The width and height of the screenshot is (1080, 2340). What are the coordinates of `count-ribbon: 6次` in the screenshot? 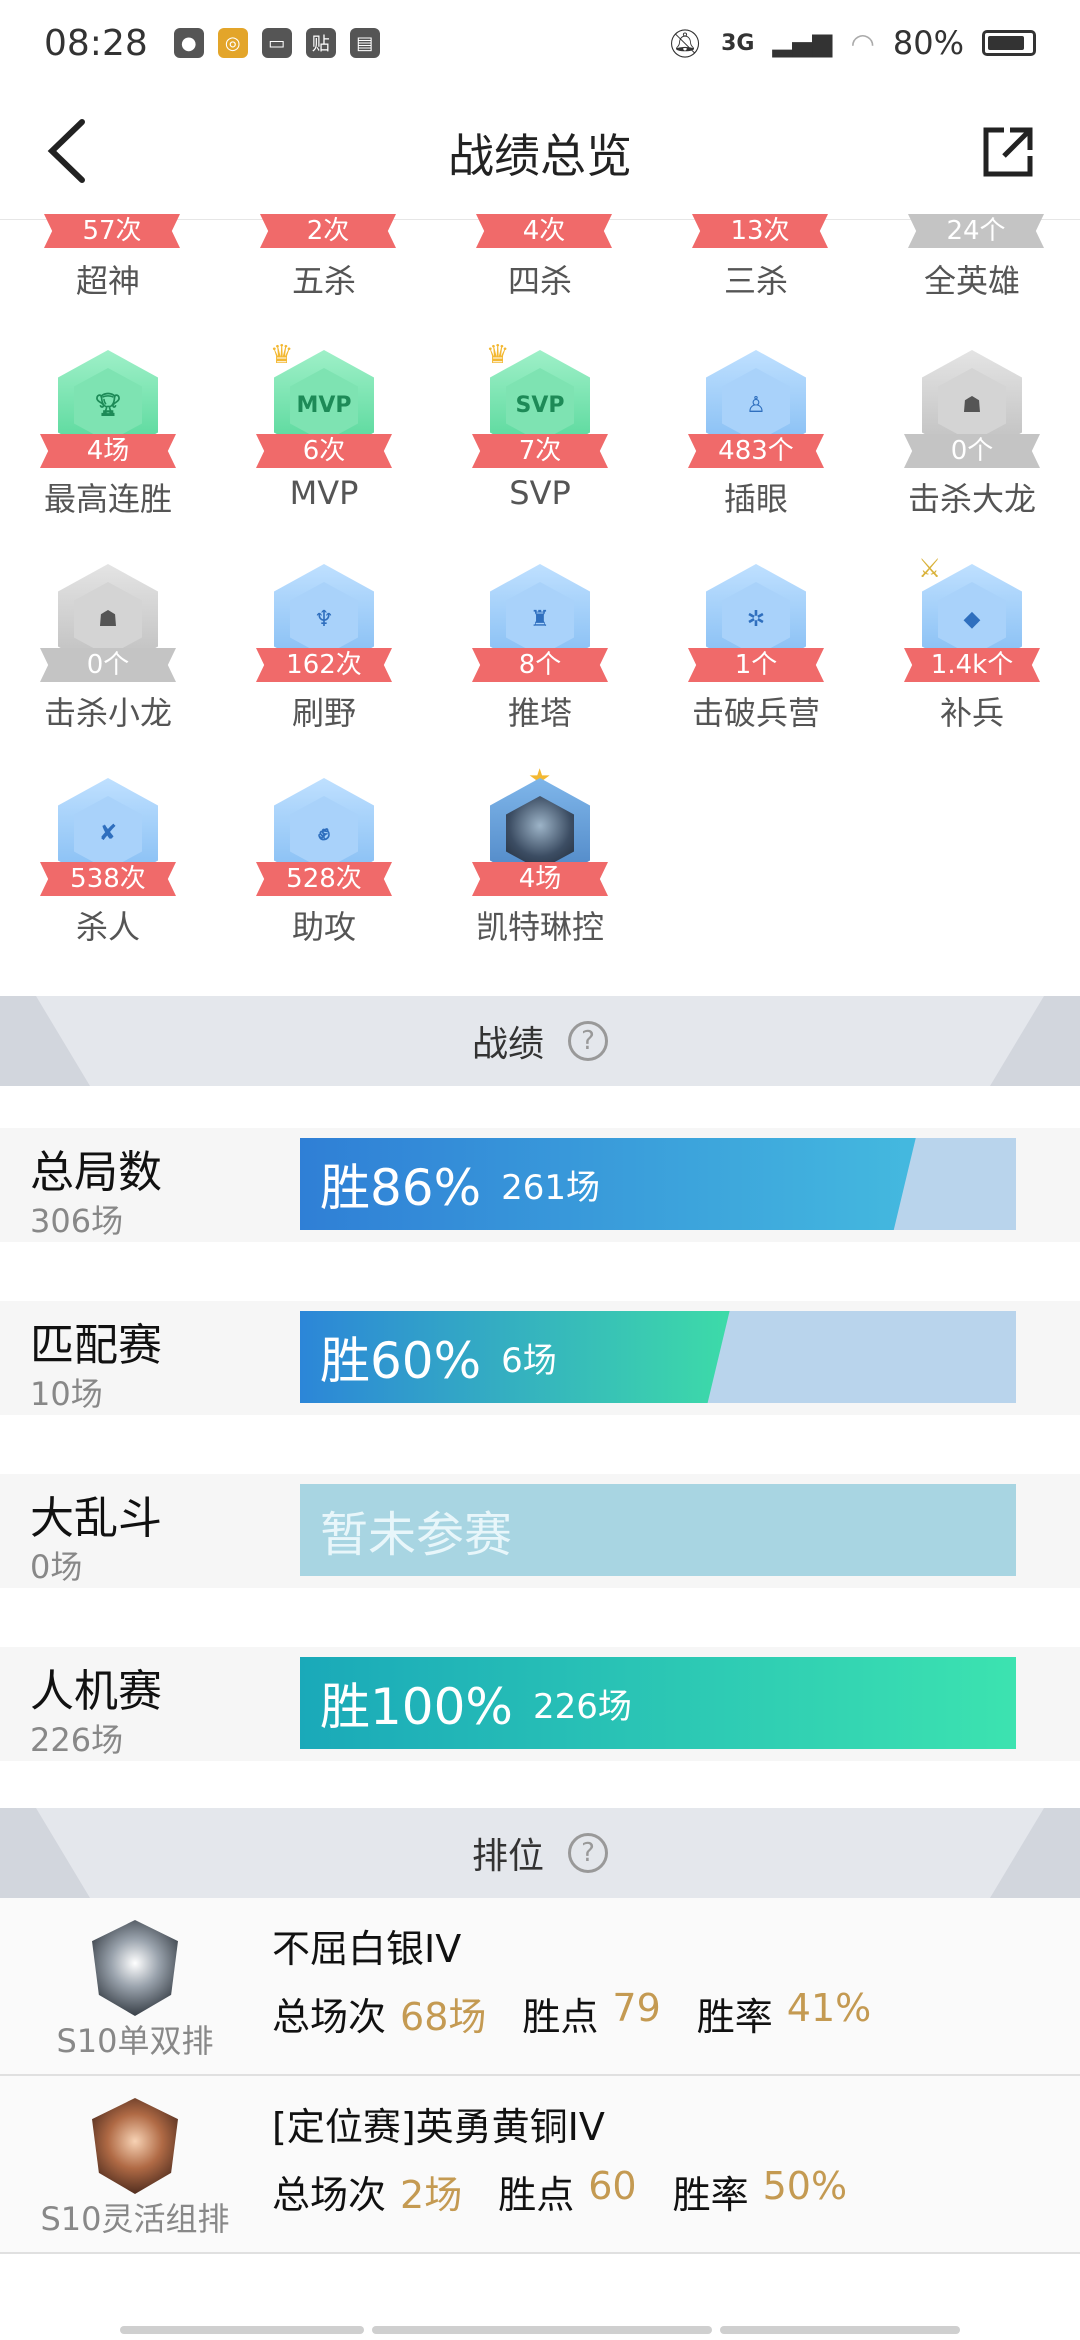 It's located at (324, 451).